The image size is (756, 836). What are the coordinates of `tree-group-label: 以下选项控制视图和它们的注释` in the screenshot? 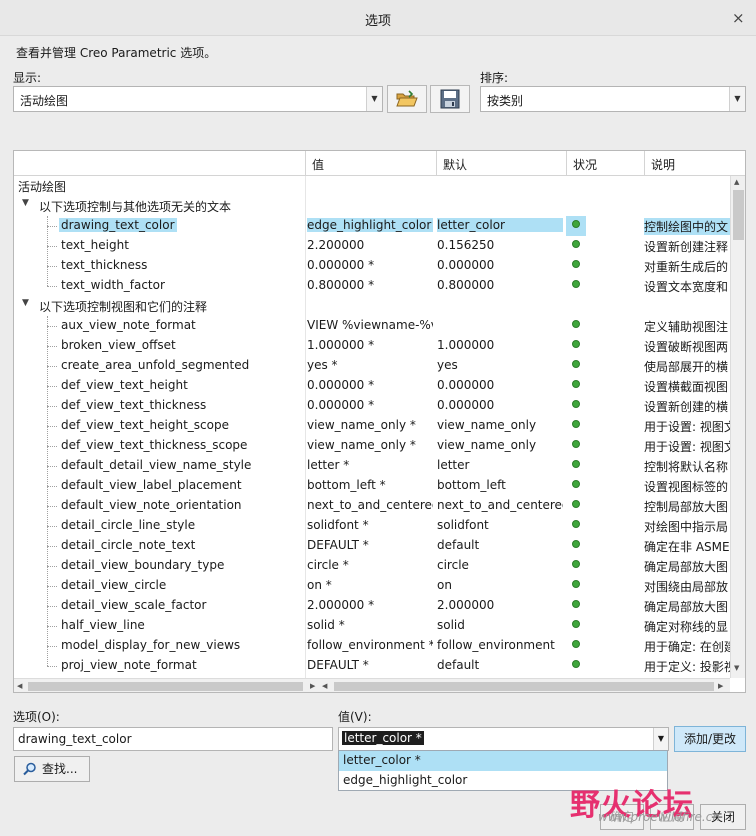 It's located at (123, 307).